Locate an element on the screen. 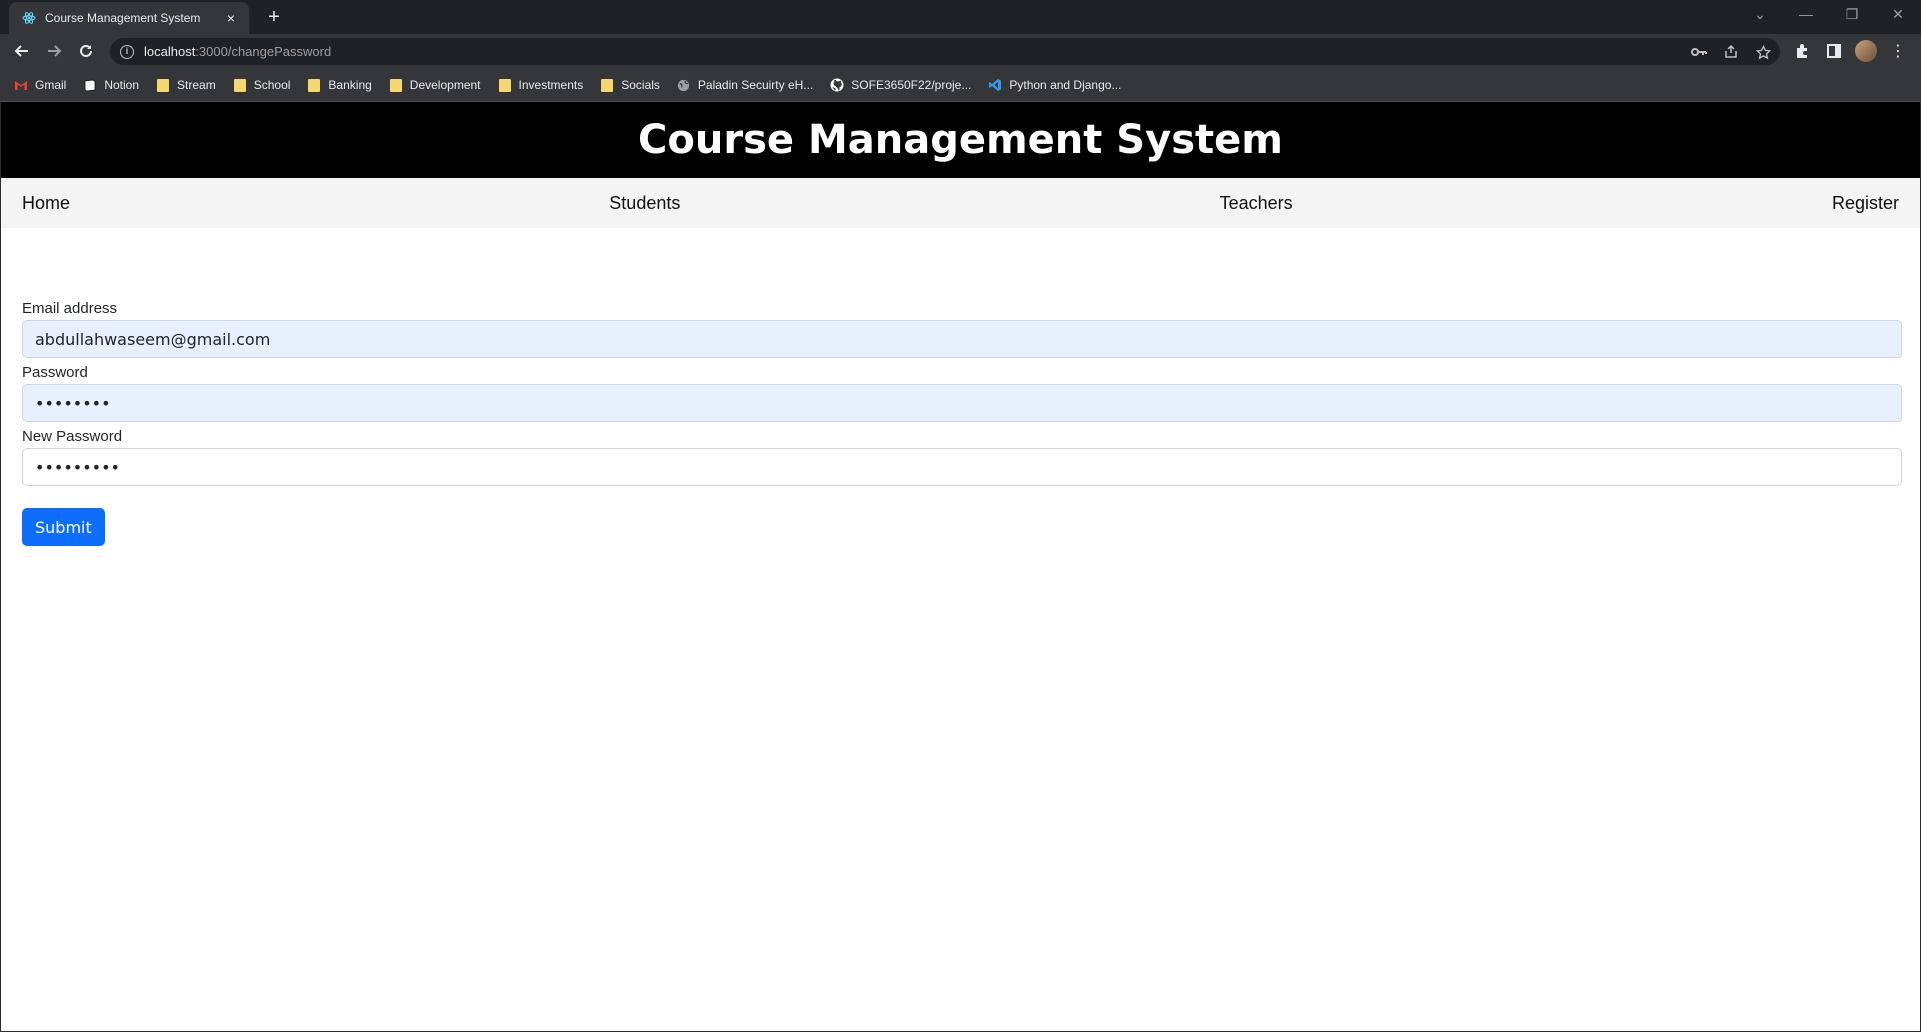  password-field is located at coordinates (962, 403).